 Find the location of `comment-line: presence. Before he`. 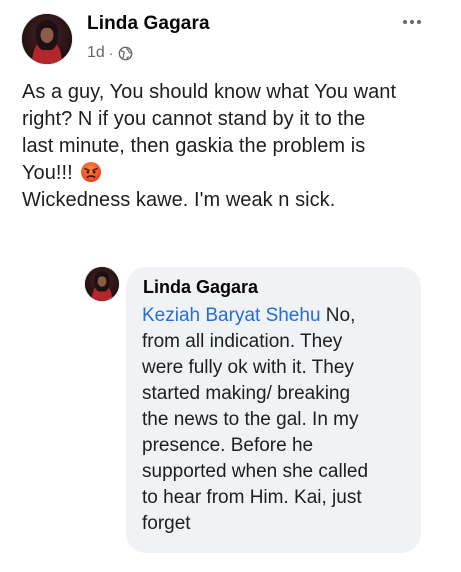

comment-line: presence. Before he is located at coordinates (228, 445).